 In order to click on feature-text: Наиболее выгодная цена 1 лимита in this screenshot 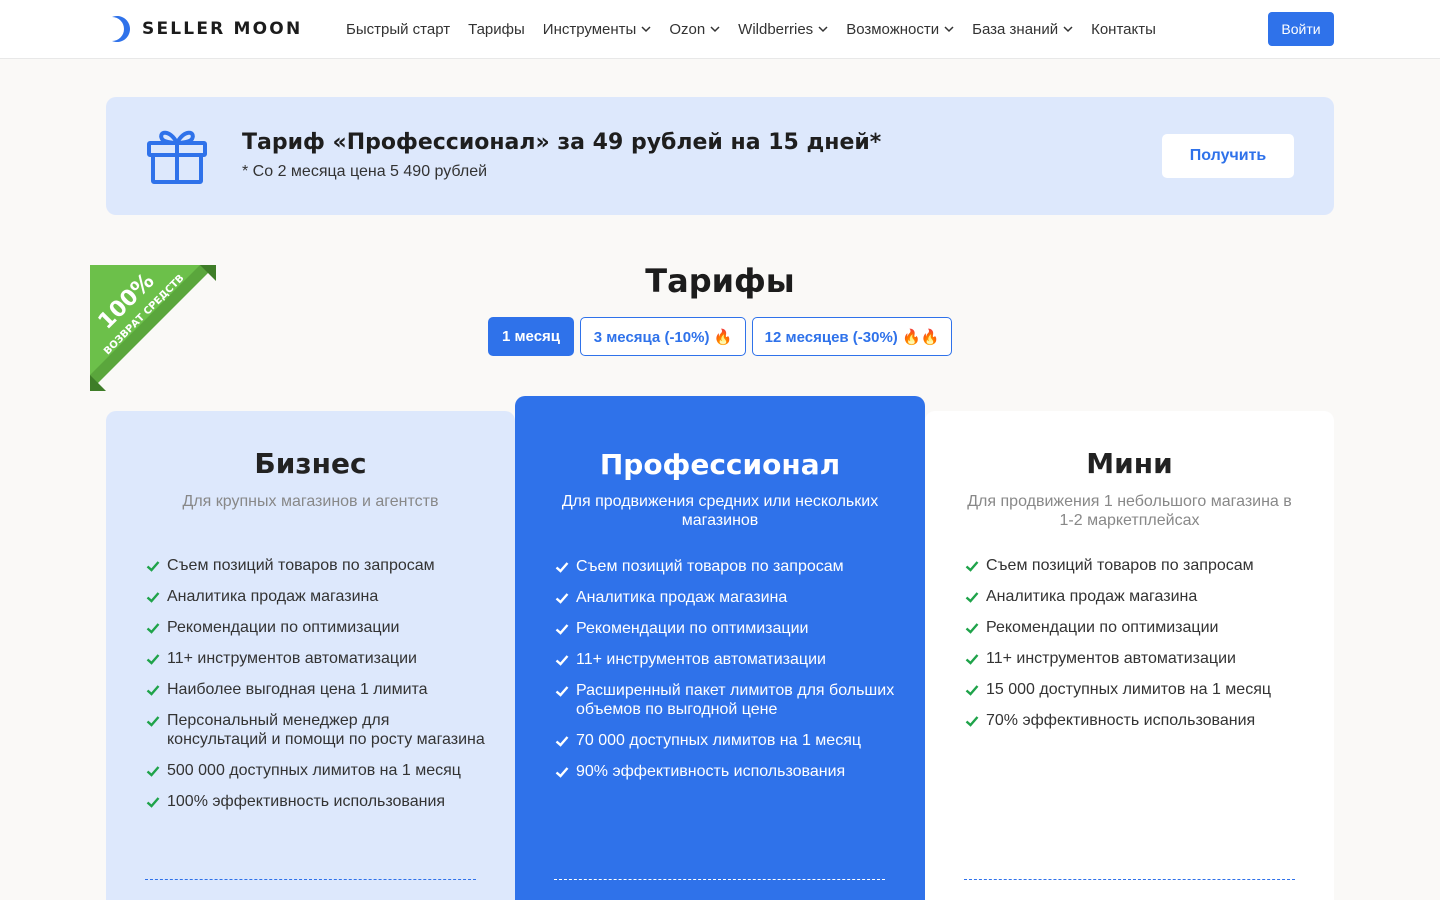, I will do `click(297, 689)`.